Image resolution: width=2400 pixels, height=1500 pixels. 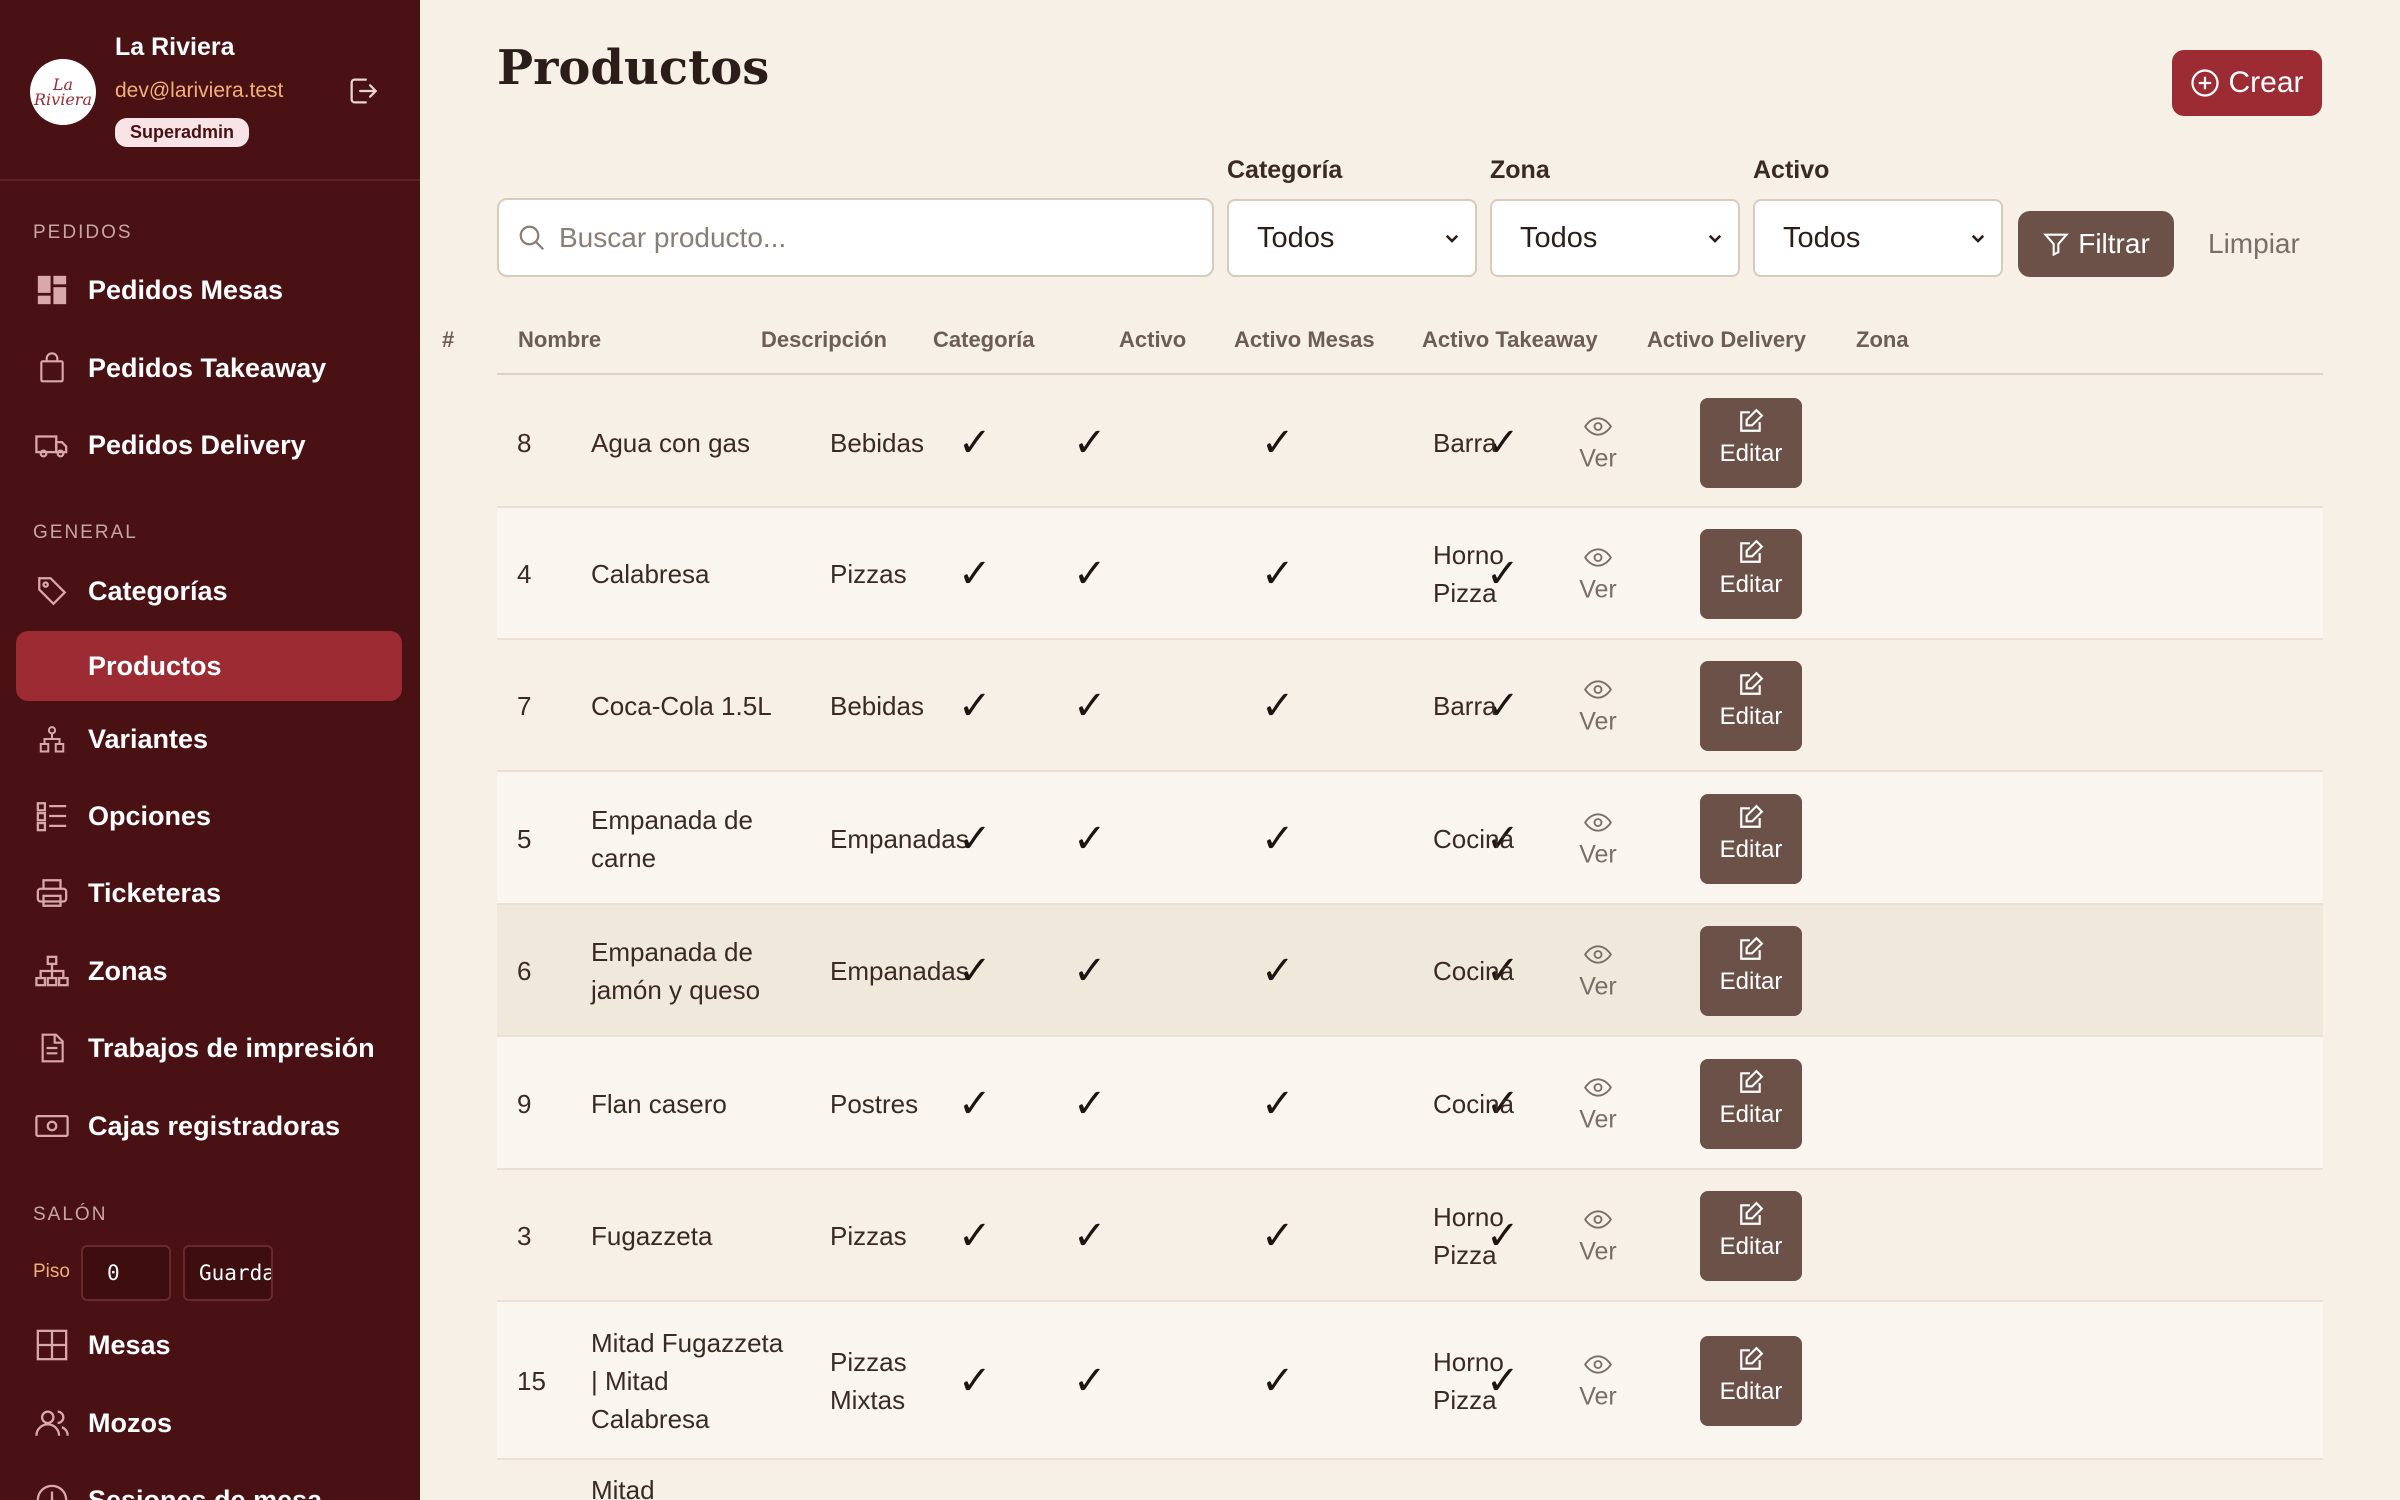 What do you see at coordinates (209, 591) in the screenshot?
I see `sidebar-item-categorias: Categorías` at bounding box center [209, 591].